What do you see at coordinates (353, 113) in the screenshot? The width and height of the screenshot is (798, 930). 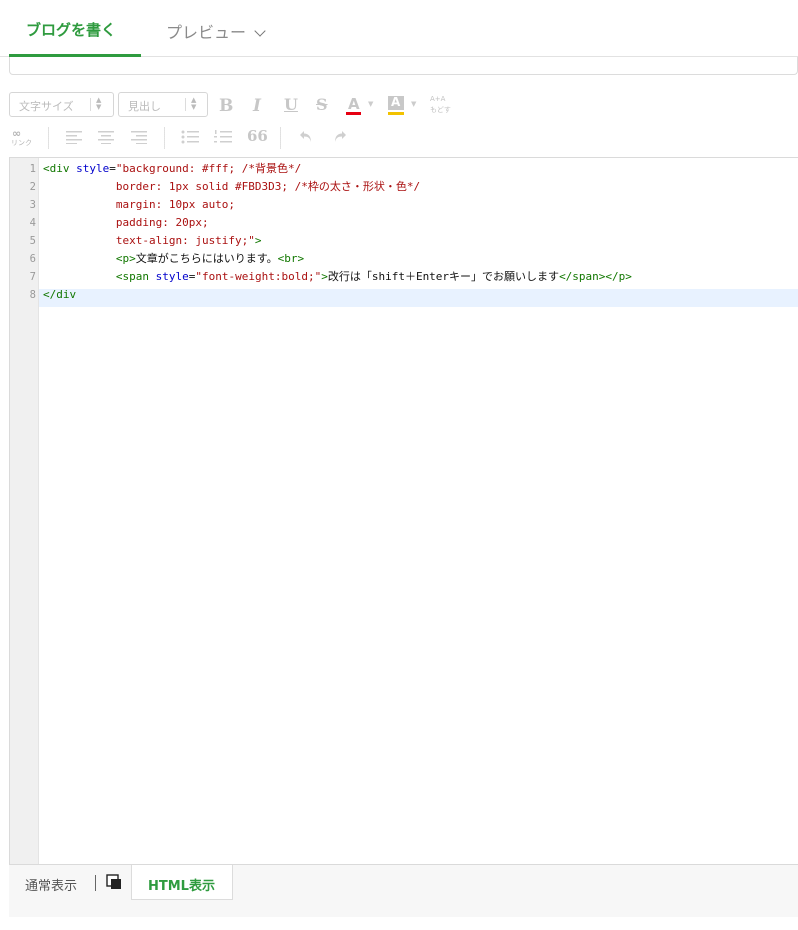 I see `font-color-swatch` at bounding box center [353, 113].